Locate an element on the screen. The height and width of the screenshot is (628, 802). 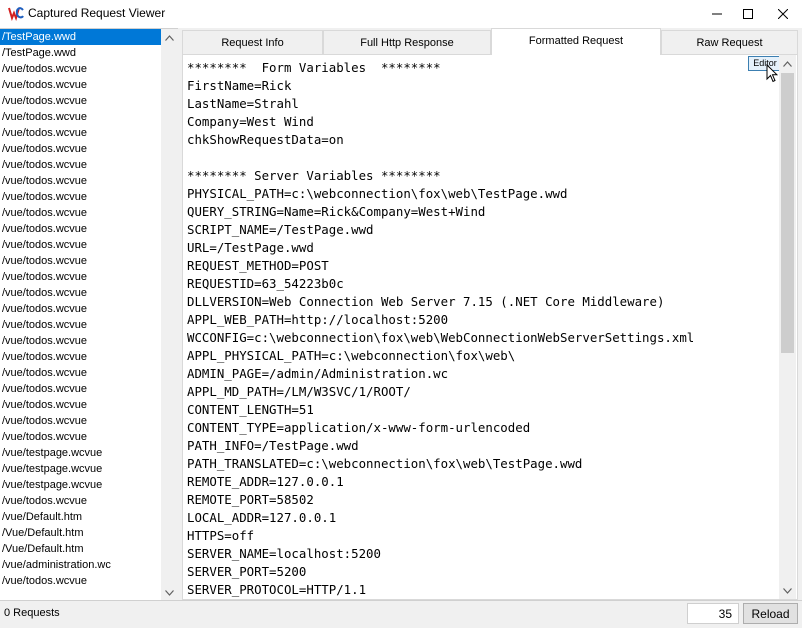
request-list-scrollbar is located at coordinates (169, 315).